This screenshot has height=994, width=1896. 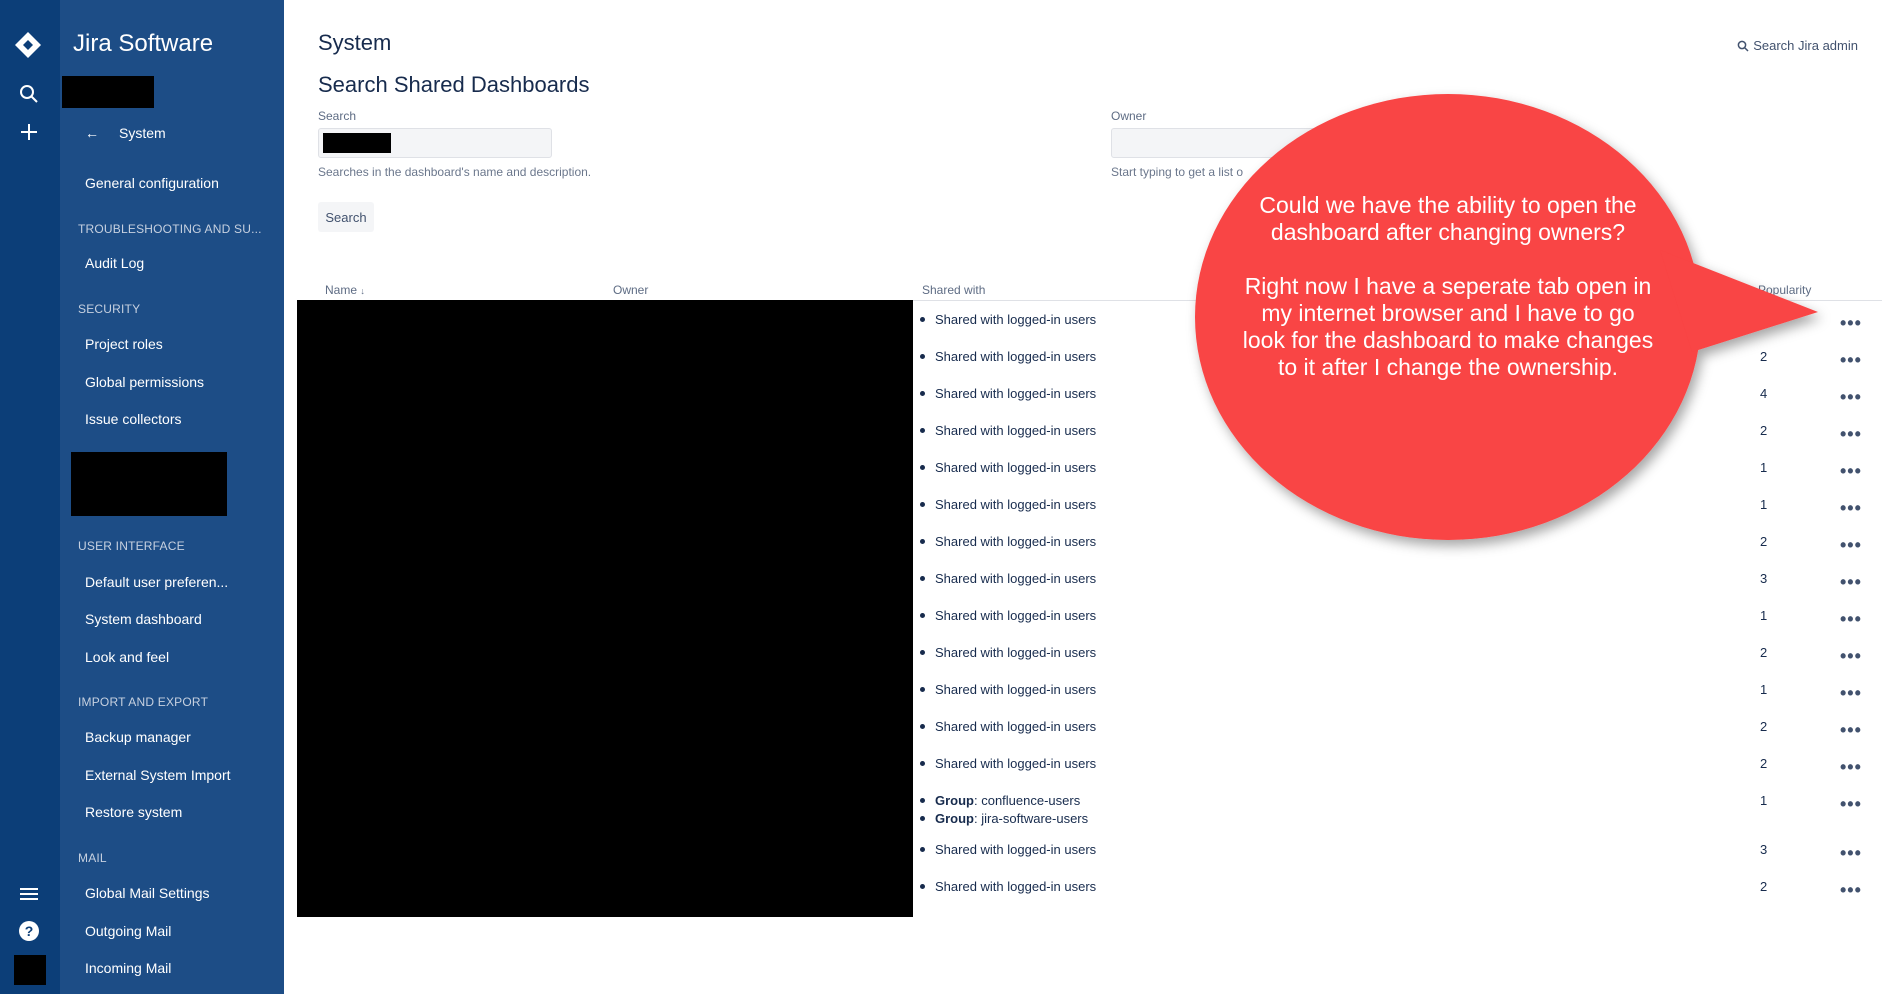 I want to click on table-row: Group: confluence-users, so click(x=1000, y=800).